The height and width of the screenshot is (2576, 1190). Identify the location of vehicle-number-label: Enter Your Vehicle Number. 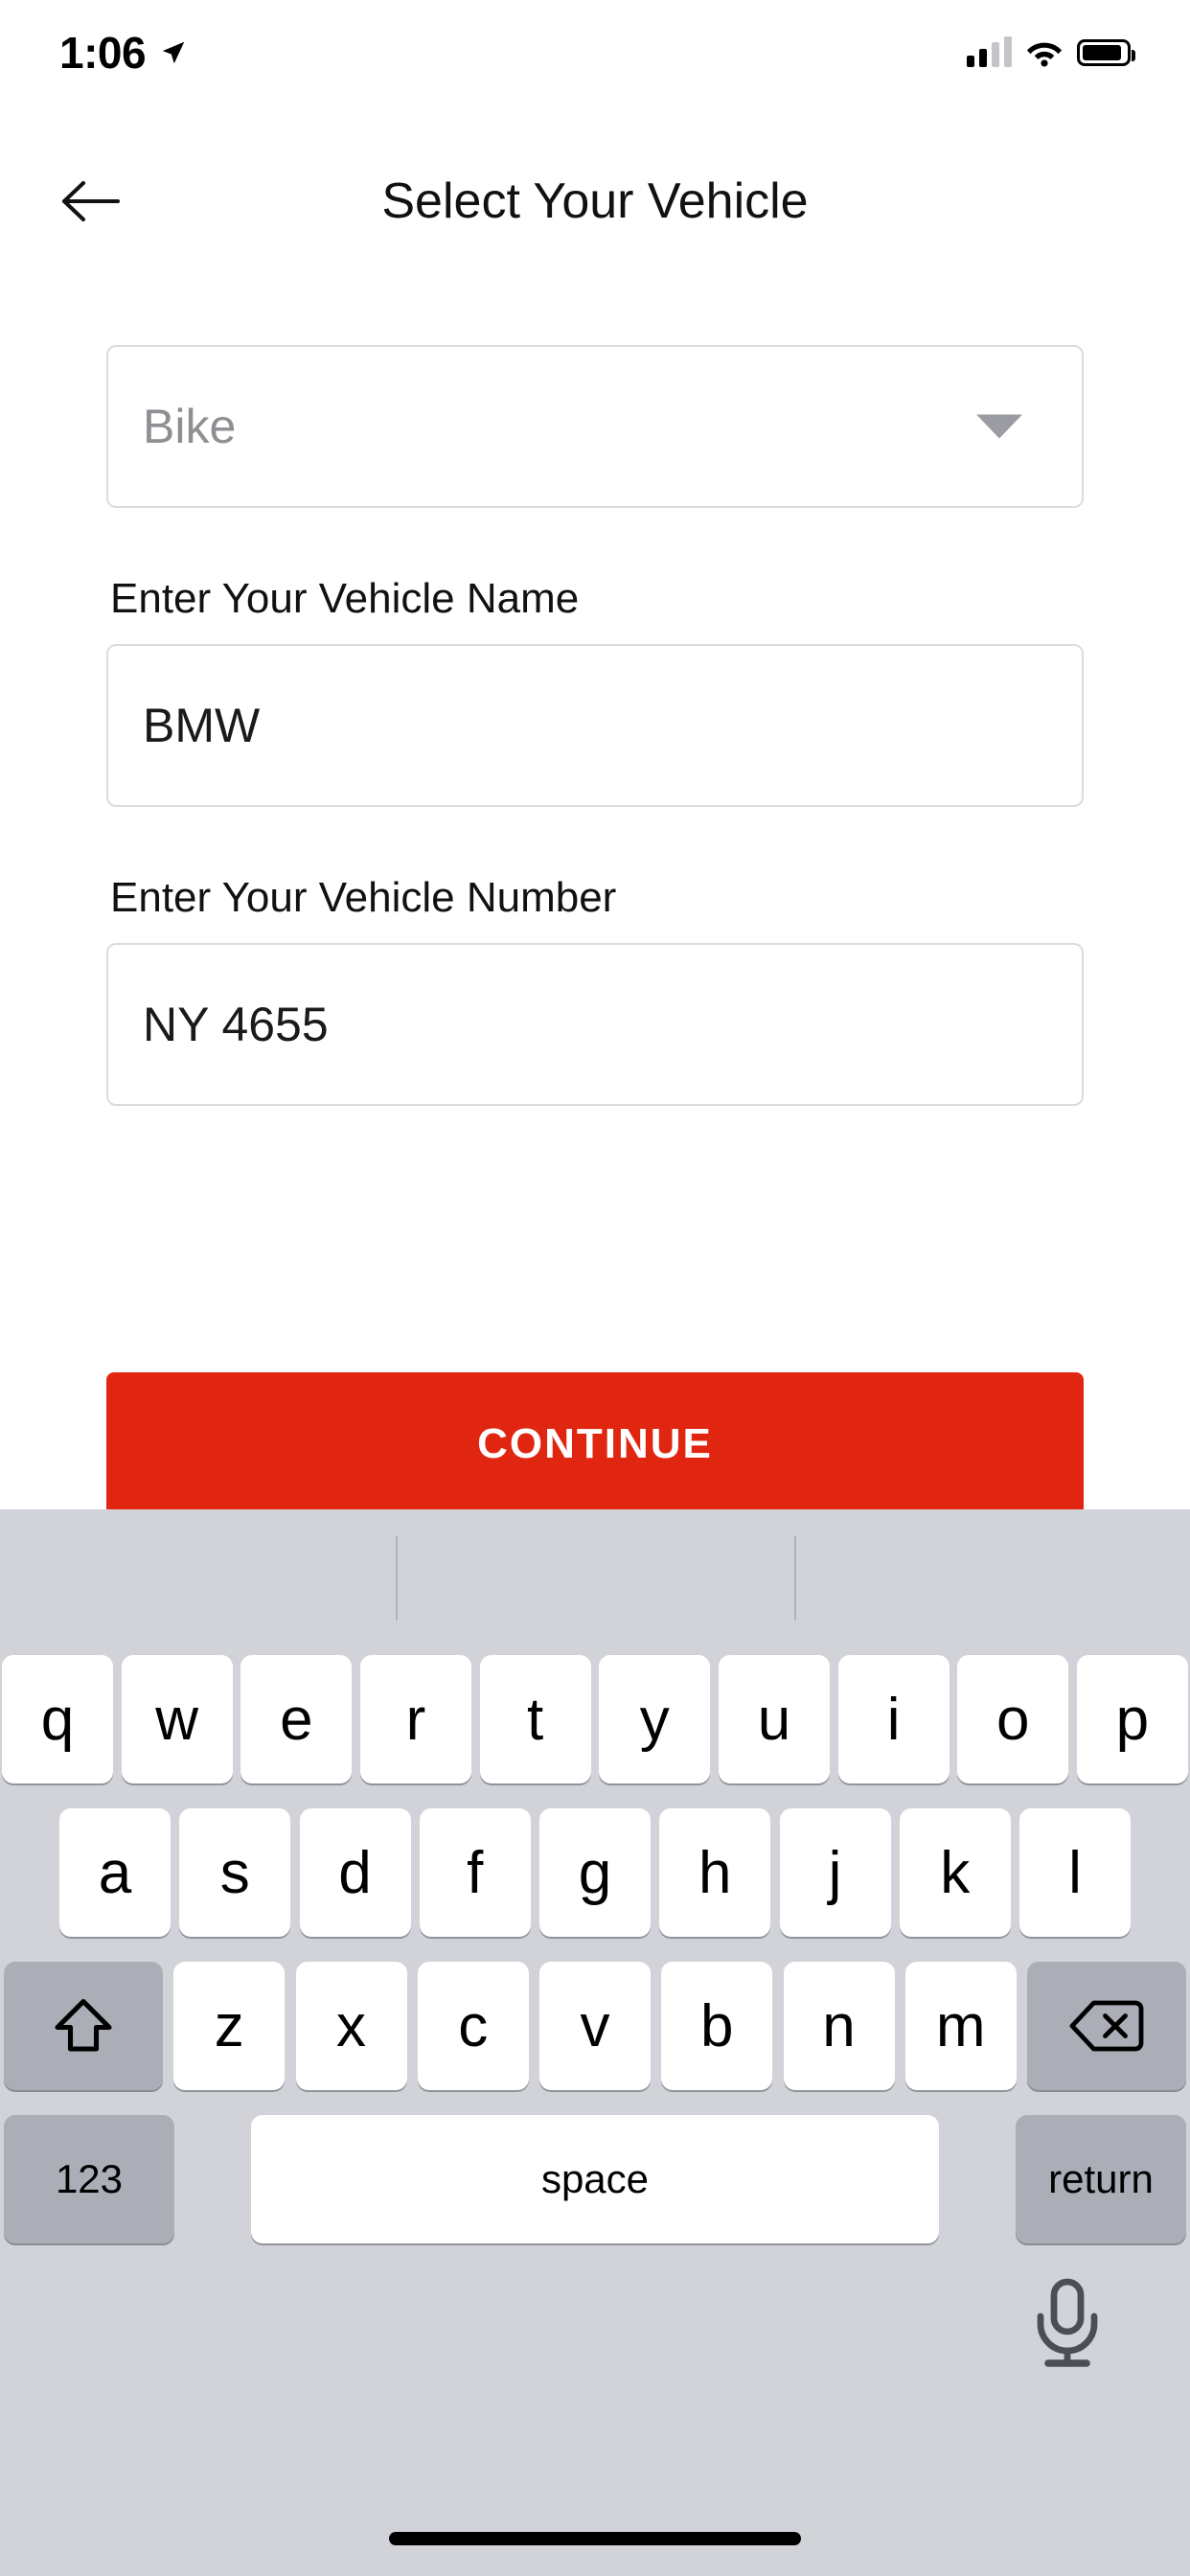
(364, 897).